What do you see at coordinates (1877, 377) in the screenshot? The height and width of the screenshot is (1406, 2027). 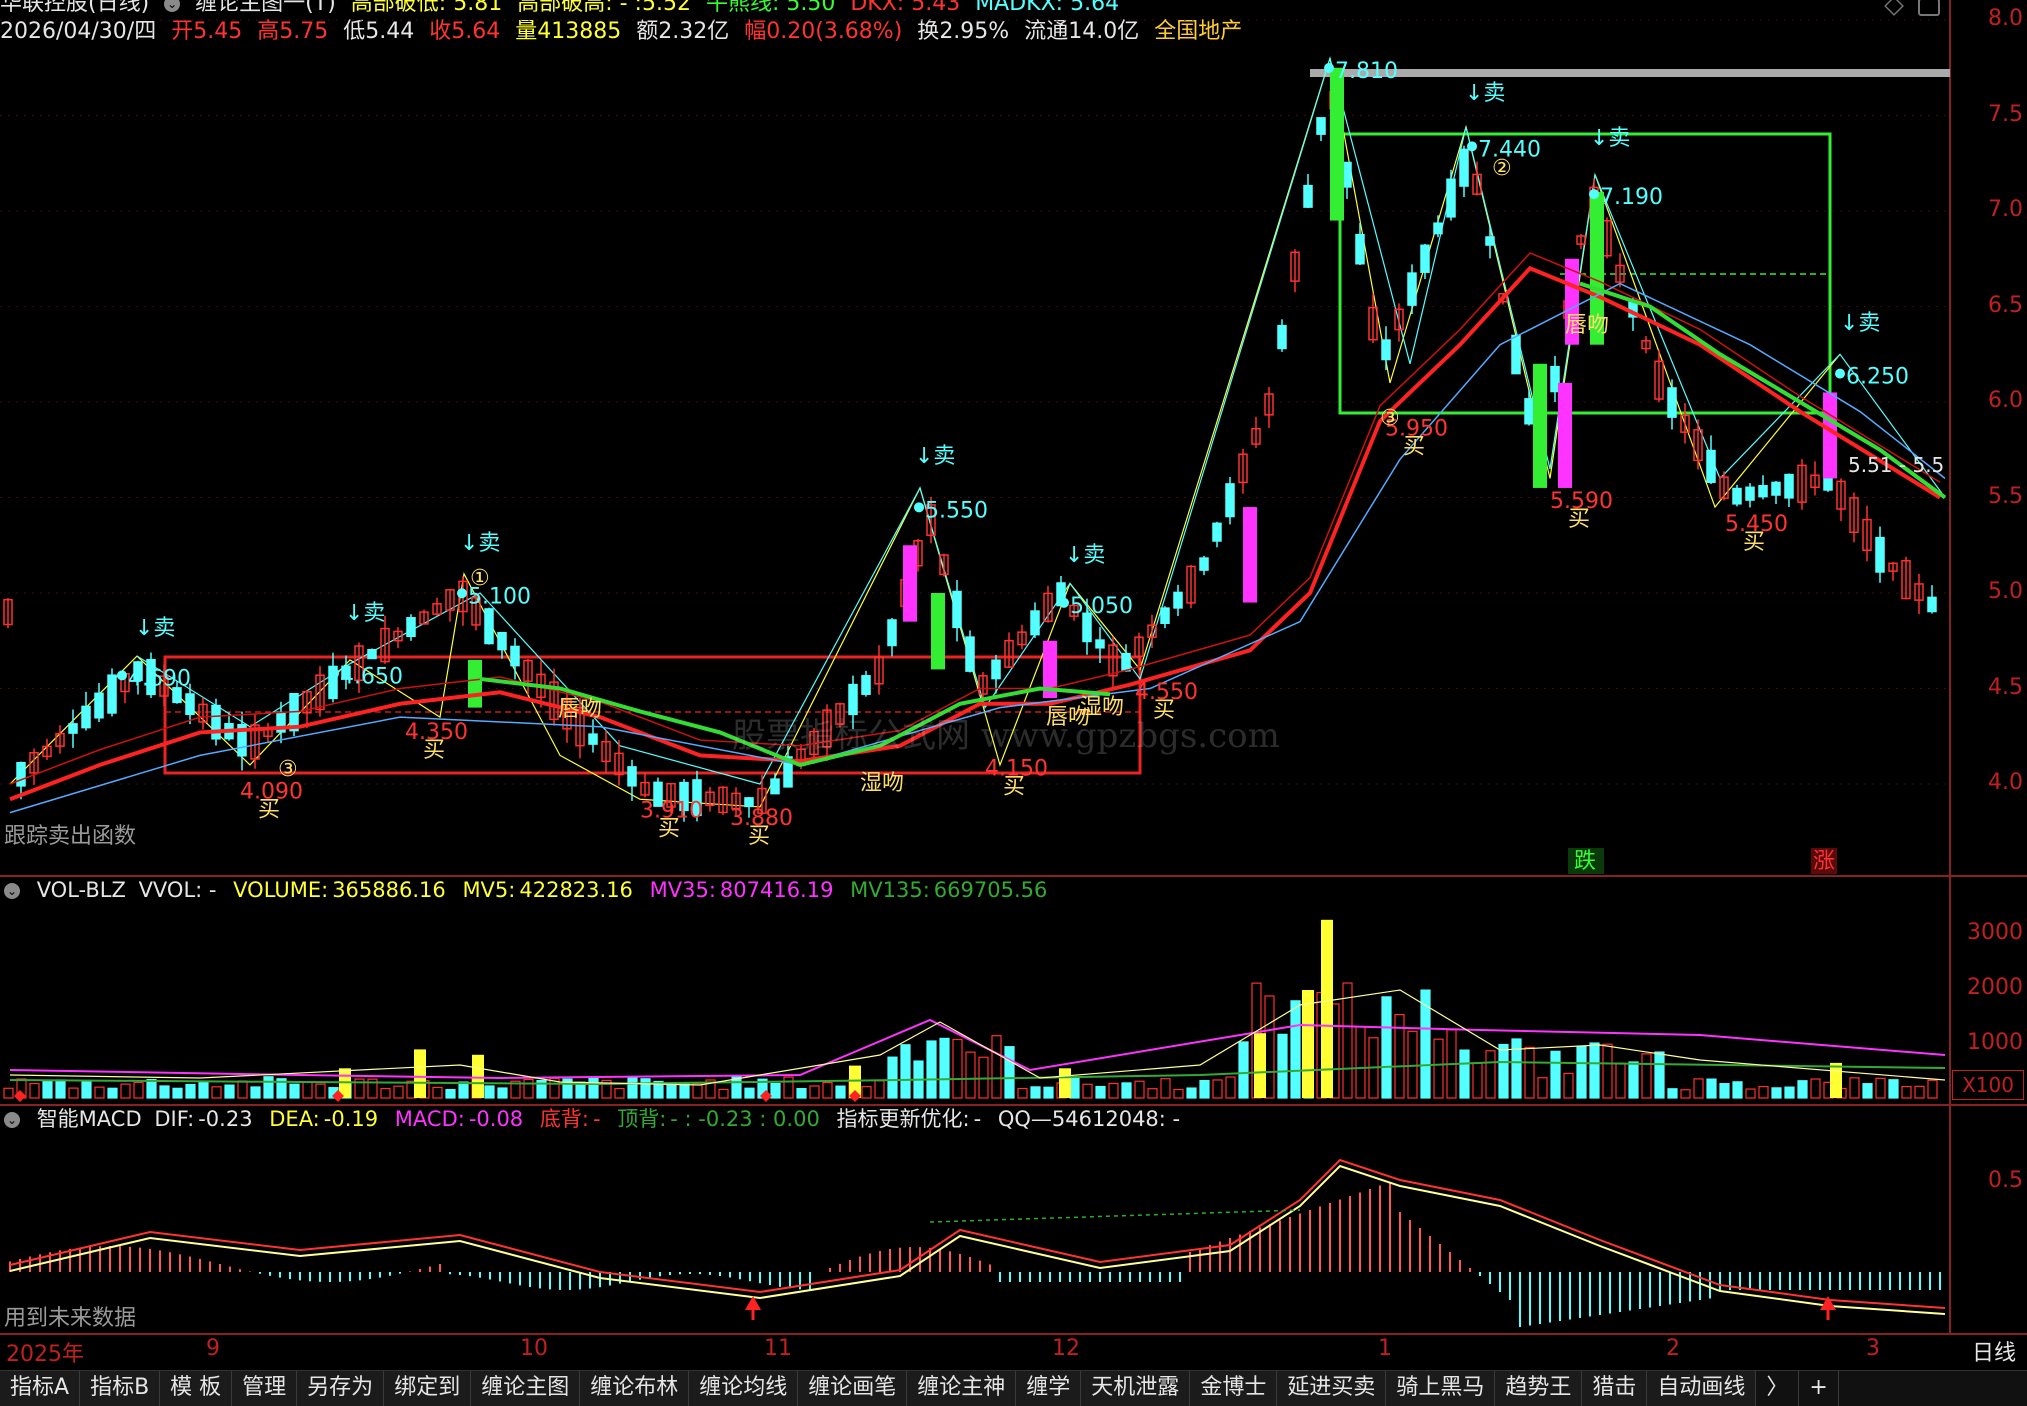 I see `peak-price-label: 6.250` at bounding box center [1877, 377].